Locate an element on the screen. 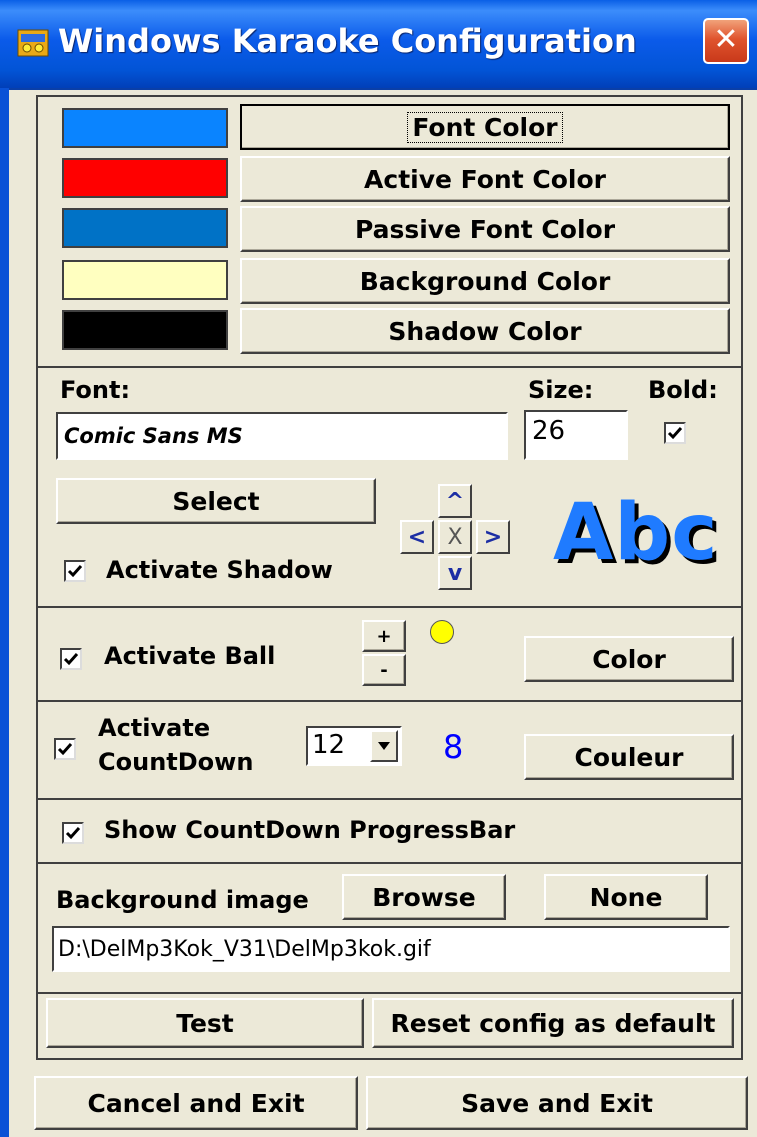 This screenshot has width=757, height=1137. activate-ball-label: Activate Ball is located at coordinates (190, 656).